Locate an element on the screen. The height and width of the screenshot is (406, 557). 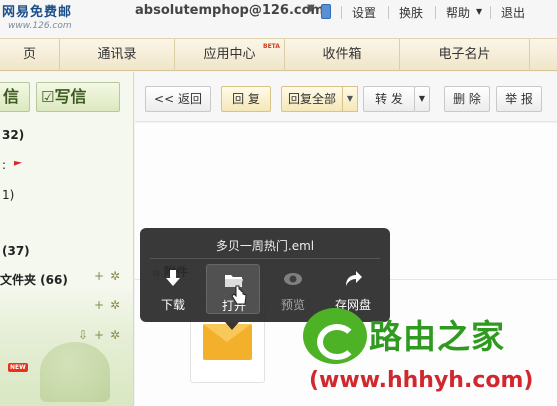
eye-icon is located at coordinates (293, 279).